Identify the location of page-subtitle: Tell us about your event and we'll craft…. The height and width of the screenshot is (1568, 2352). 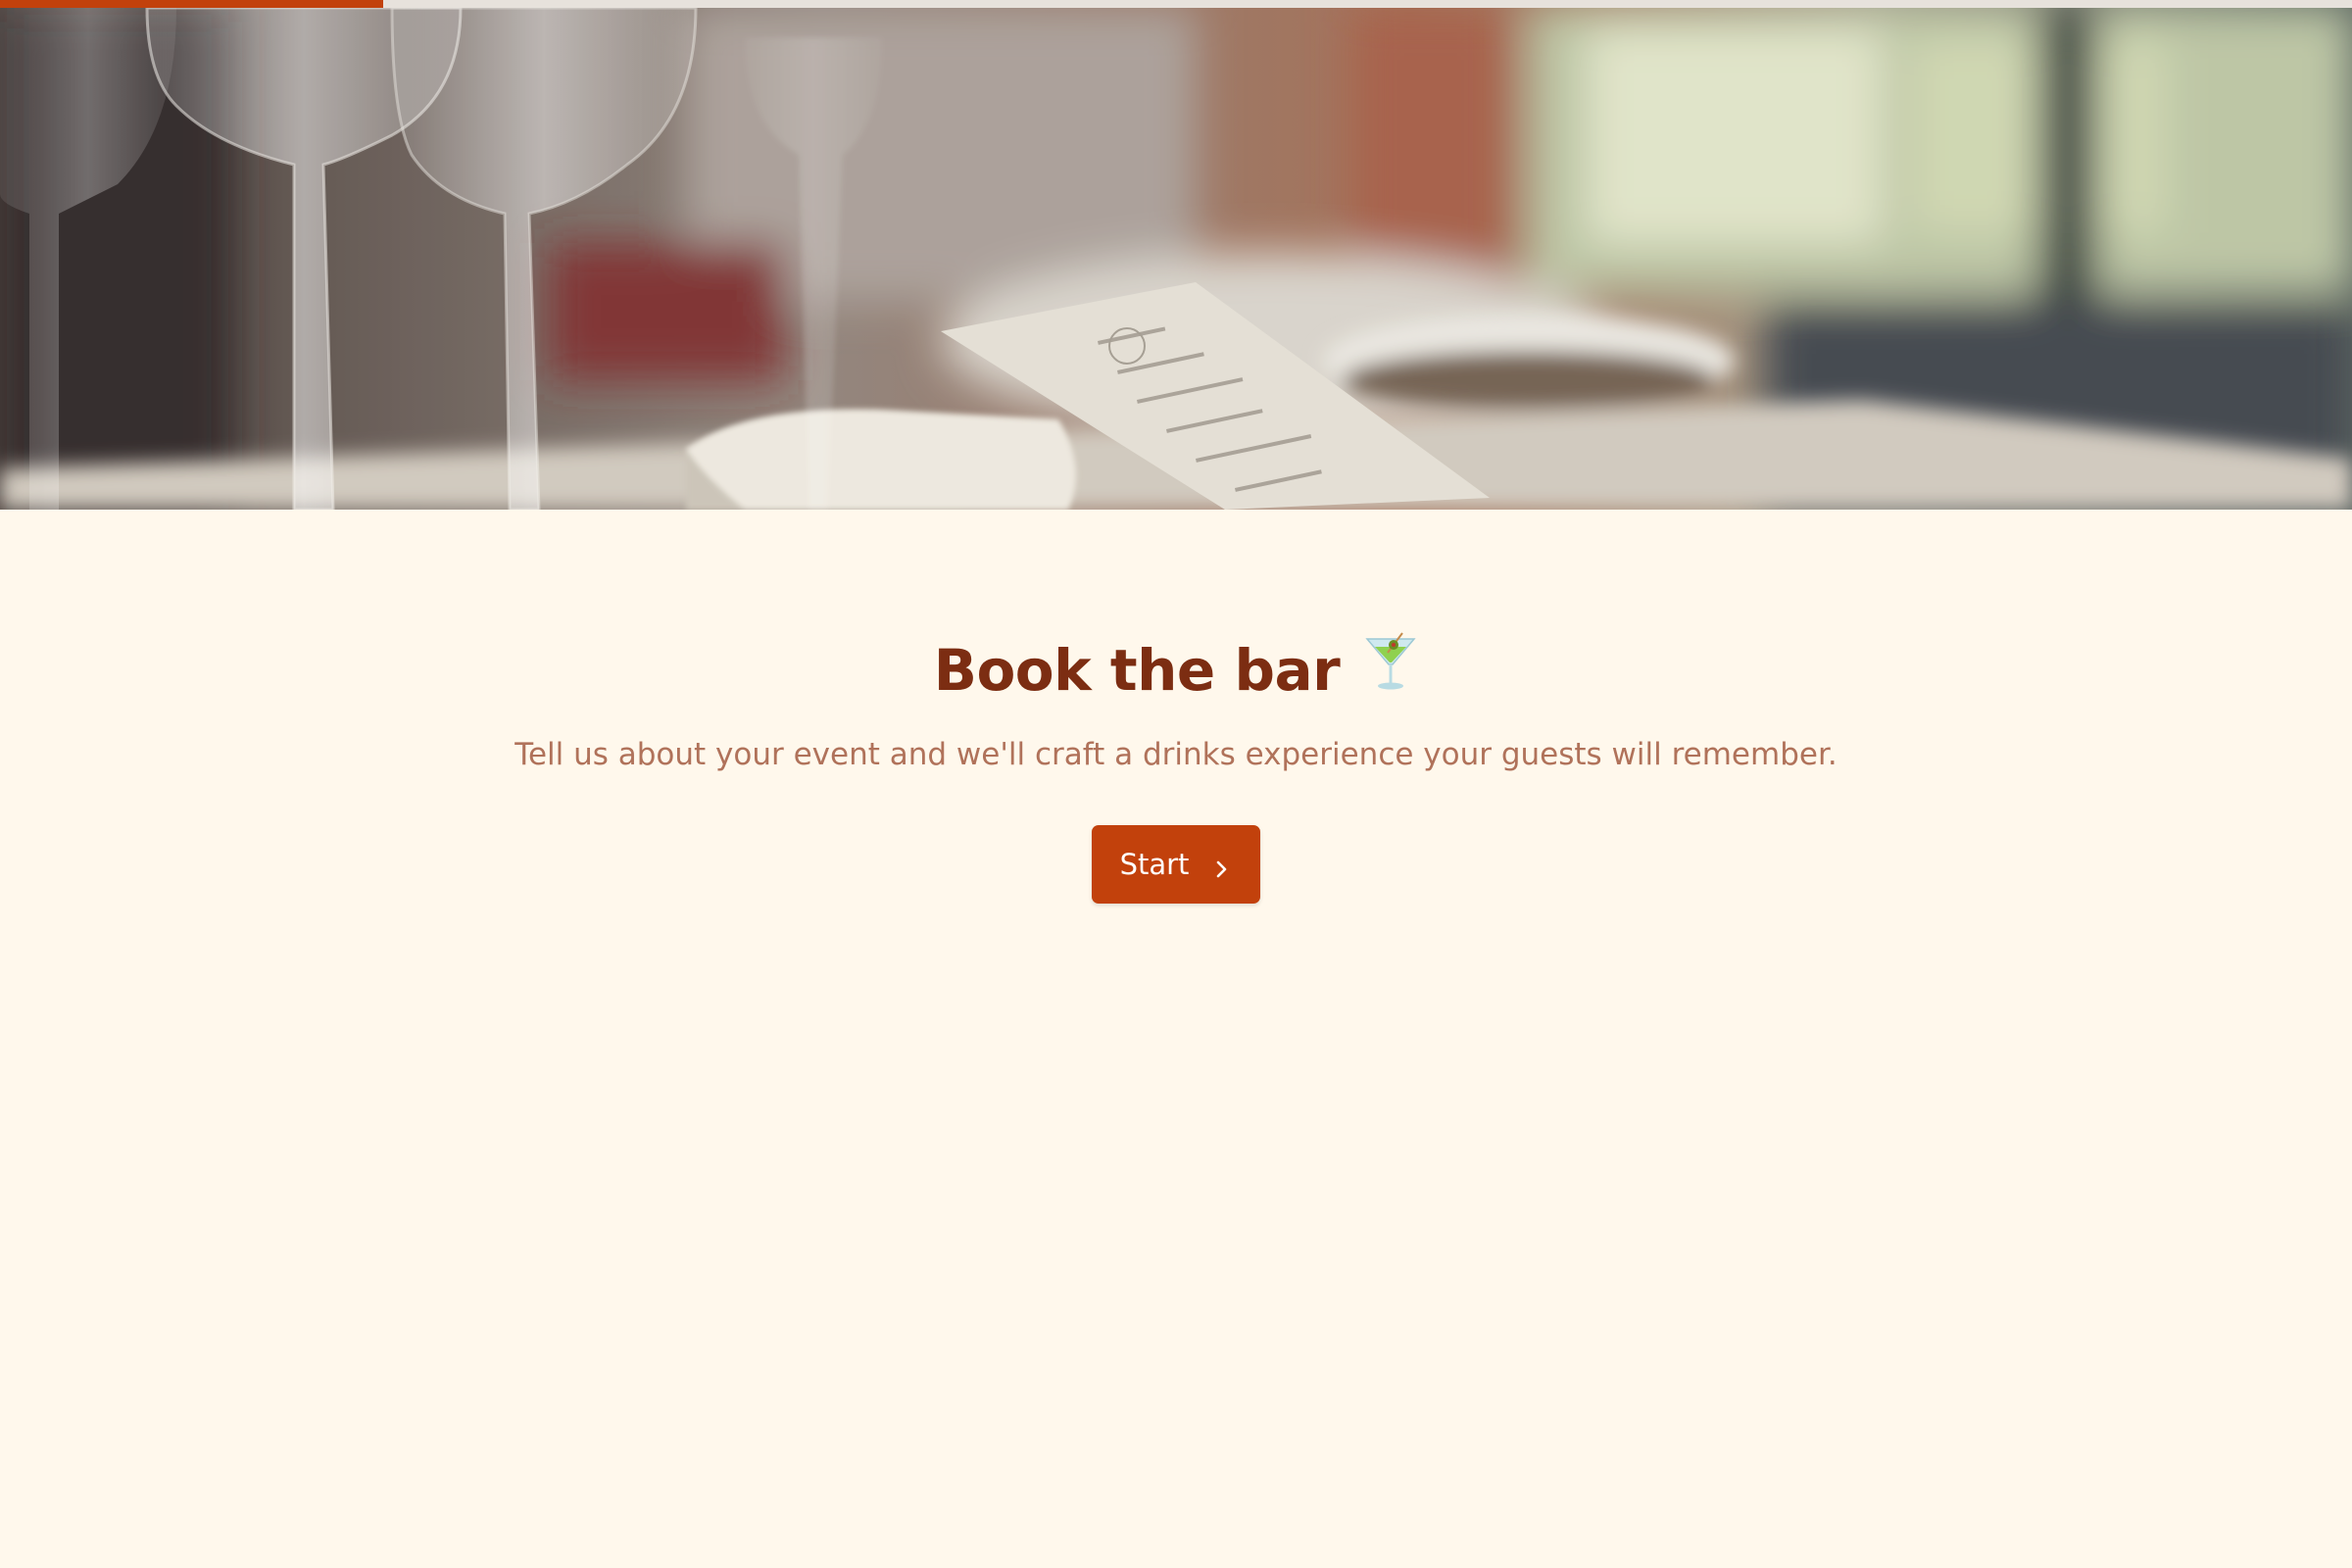
(1176, 754).